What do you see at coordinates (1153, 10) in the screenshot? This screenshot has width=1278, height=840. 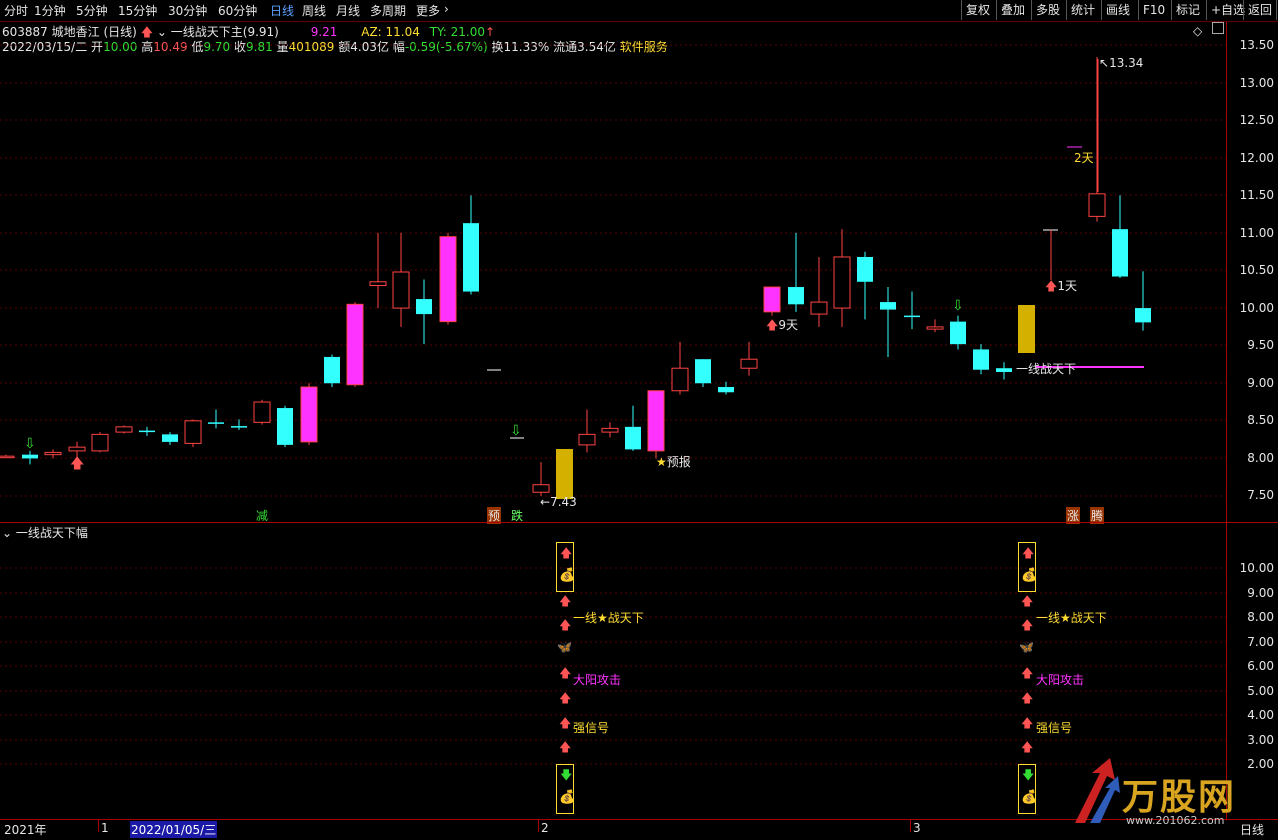 I see `f10-button: F10` at bounding box center [1153, 10].